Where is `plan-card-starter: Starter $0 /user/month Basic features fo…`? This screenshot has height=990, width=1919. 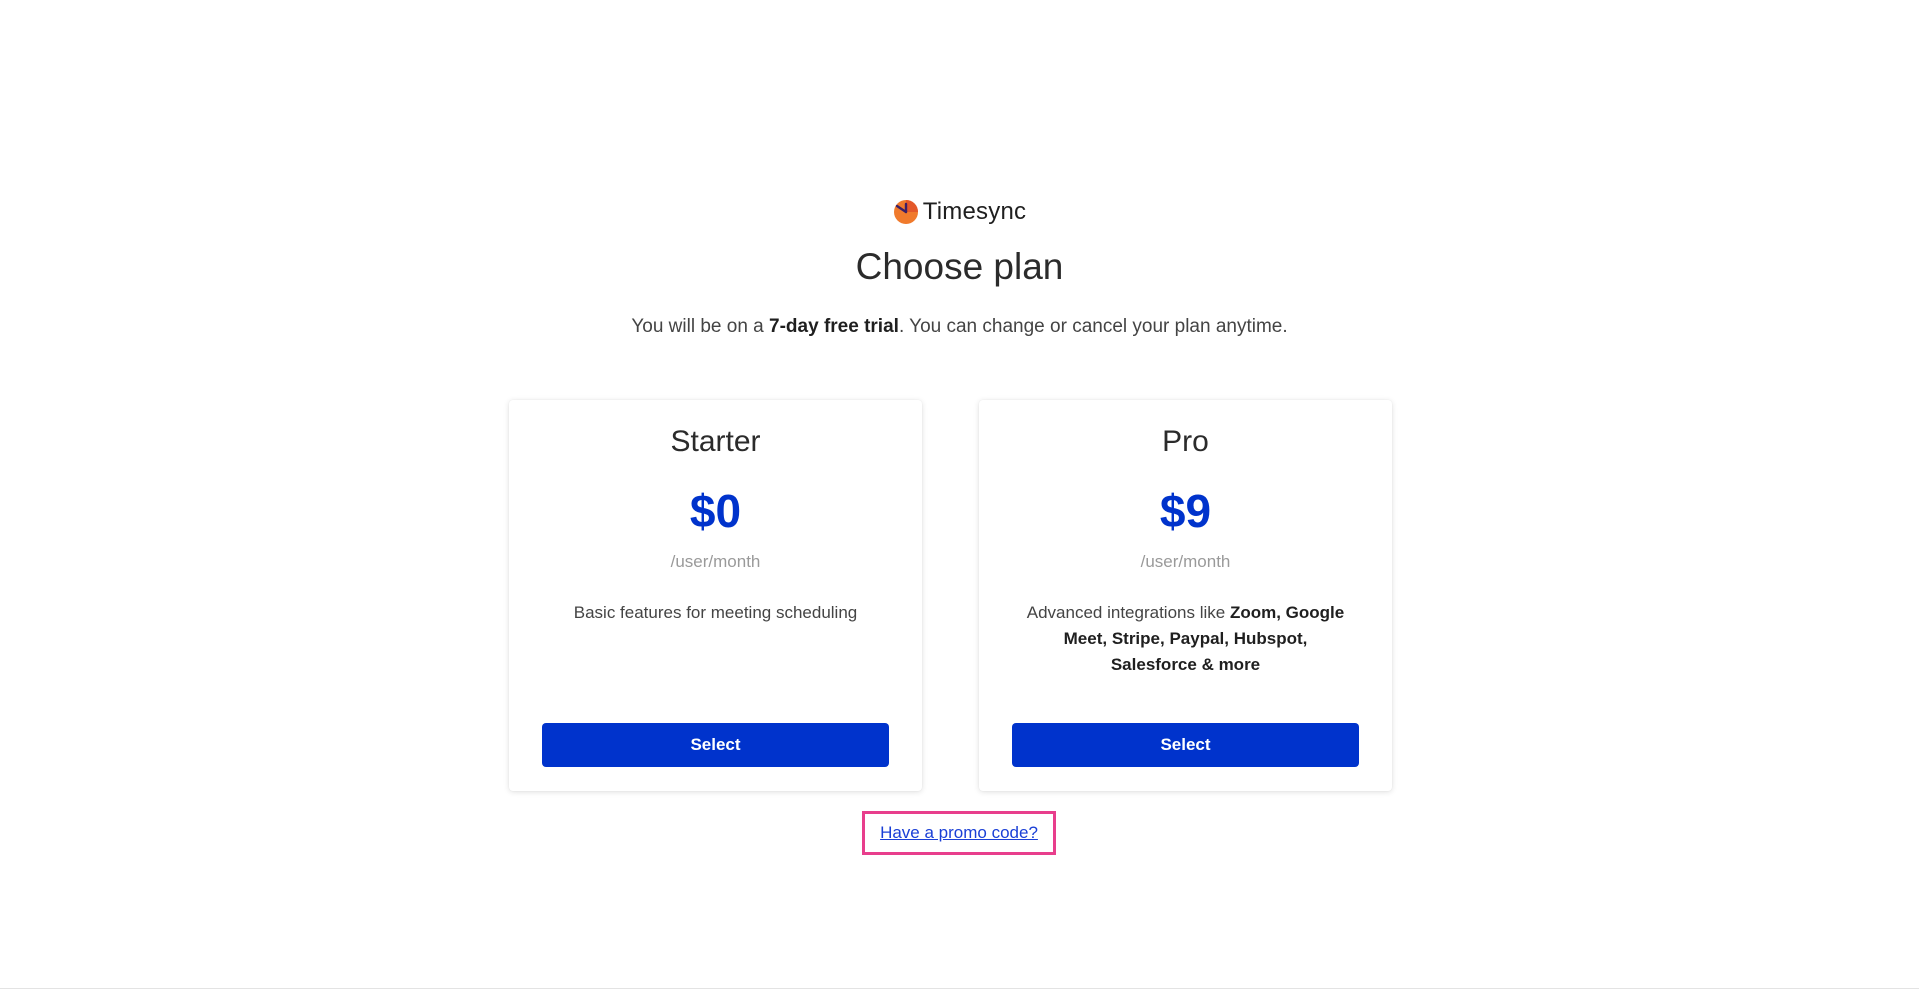 plan-card-starter: Starter $0 /user/month Basic features fo… is located at coordinates (715, 595).